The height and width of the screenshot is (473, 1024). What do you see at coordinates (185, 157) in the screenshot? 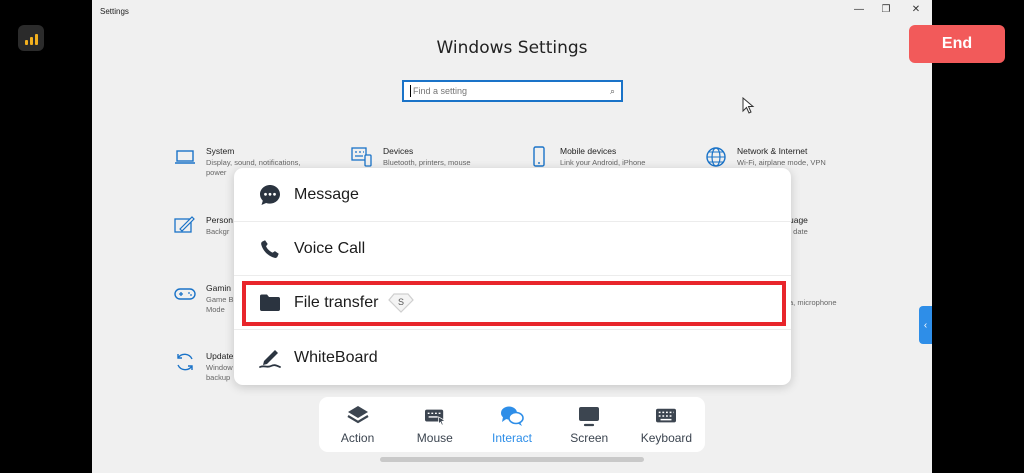
I see `laptop-icon` at bounding box center [185, 157].